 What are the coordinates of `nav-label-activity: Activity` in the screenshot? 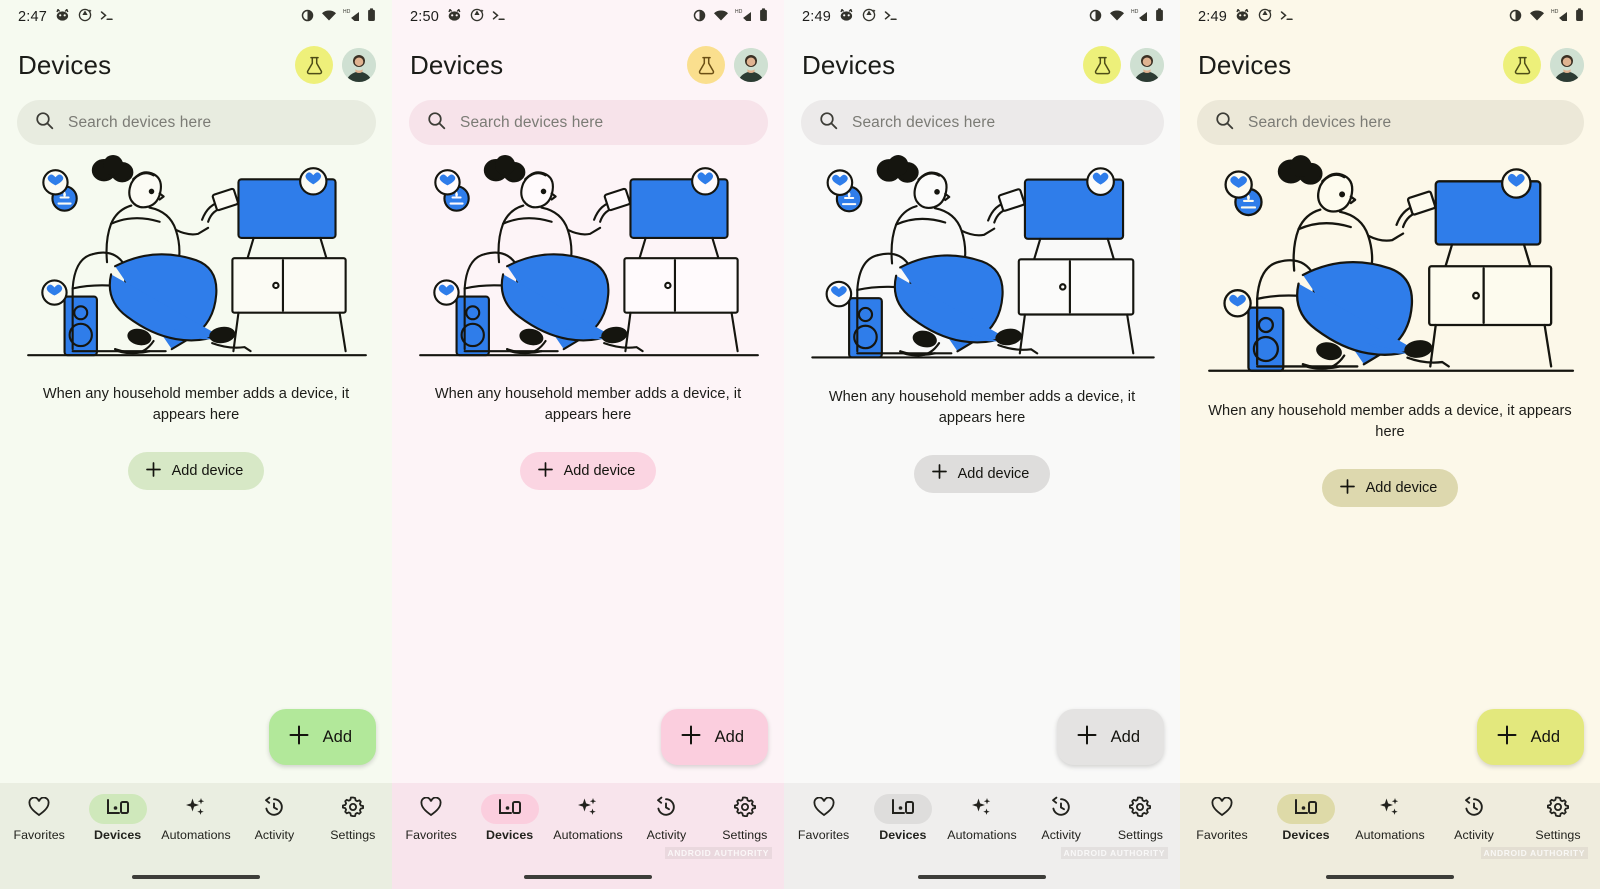 It's located at (274, 835).